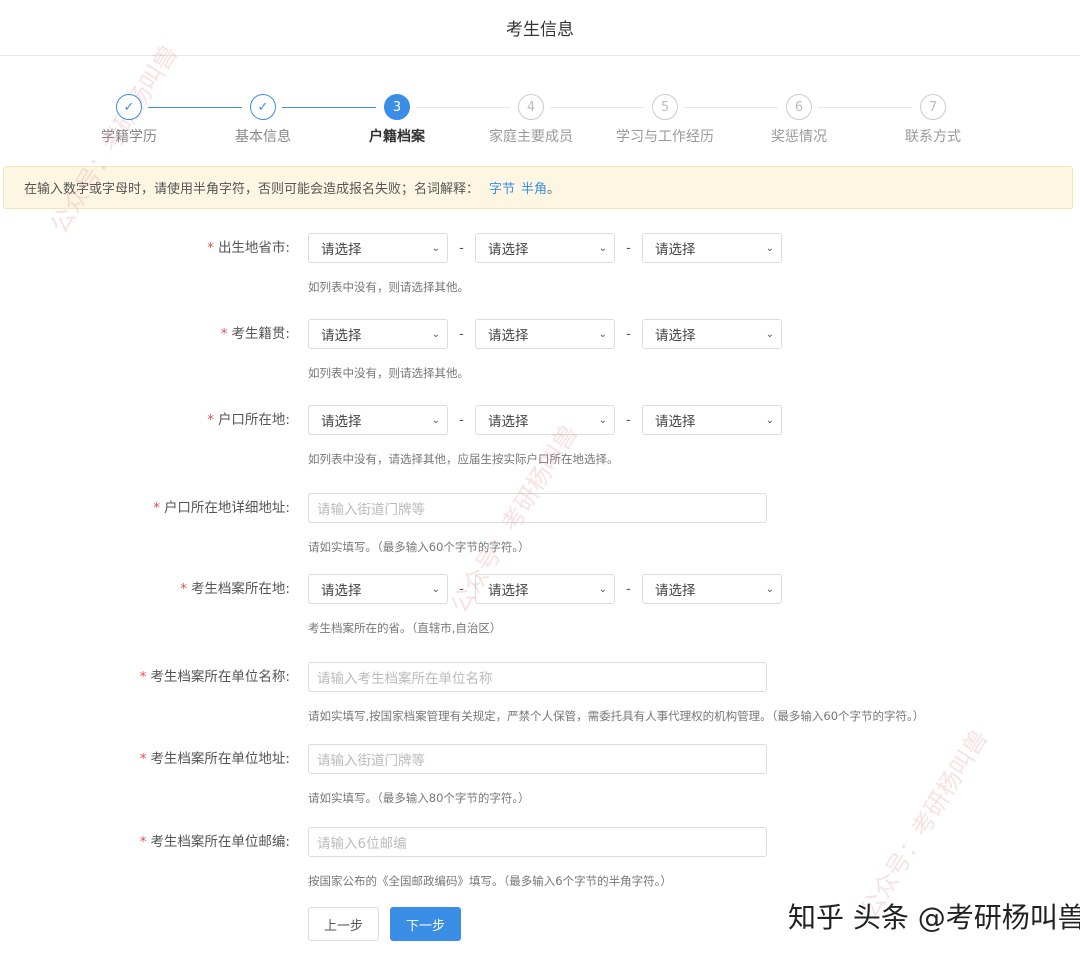  What do you see at coordinates (248, 420) in the screenshot?
I see `field-label: * 户口所在地:` at bounding box center [248, 420].